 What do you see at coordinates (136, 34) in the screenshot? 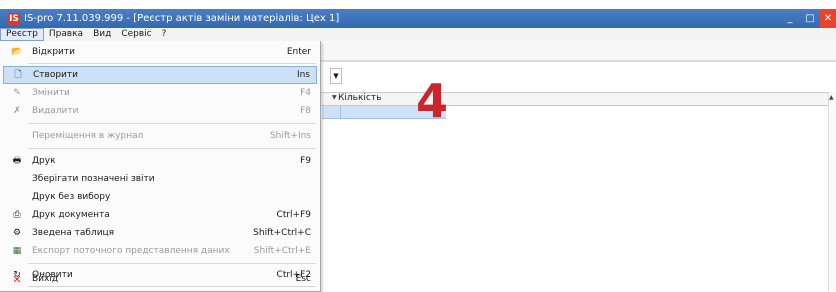
I see `menu-service: Сервіс` at bounding box center [136, 34].